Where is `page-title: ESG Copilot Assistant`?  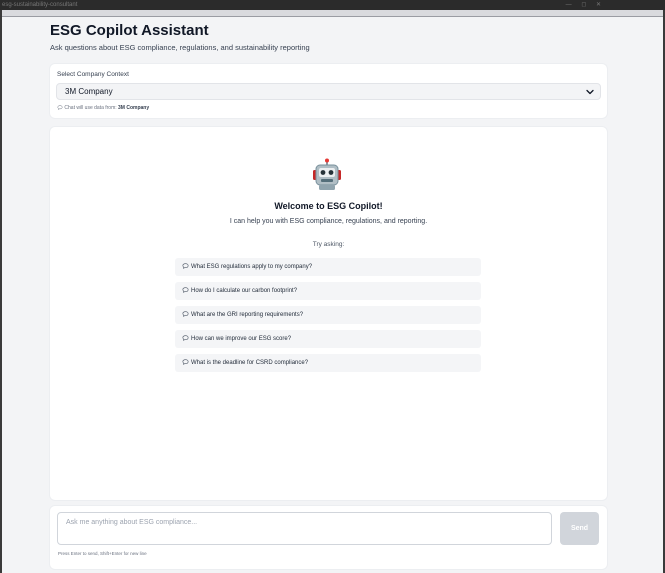 page-title: ESG Copilot Assistant is located at coordinates (129, 30).